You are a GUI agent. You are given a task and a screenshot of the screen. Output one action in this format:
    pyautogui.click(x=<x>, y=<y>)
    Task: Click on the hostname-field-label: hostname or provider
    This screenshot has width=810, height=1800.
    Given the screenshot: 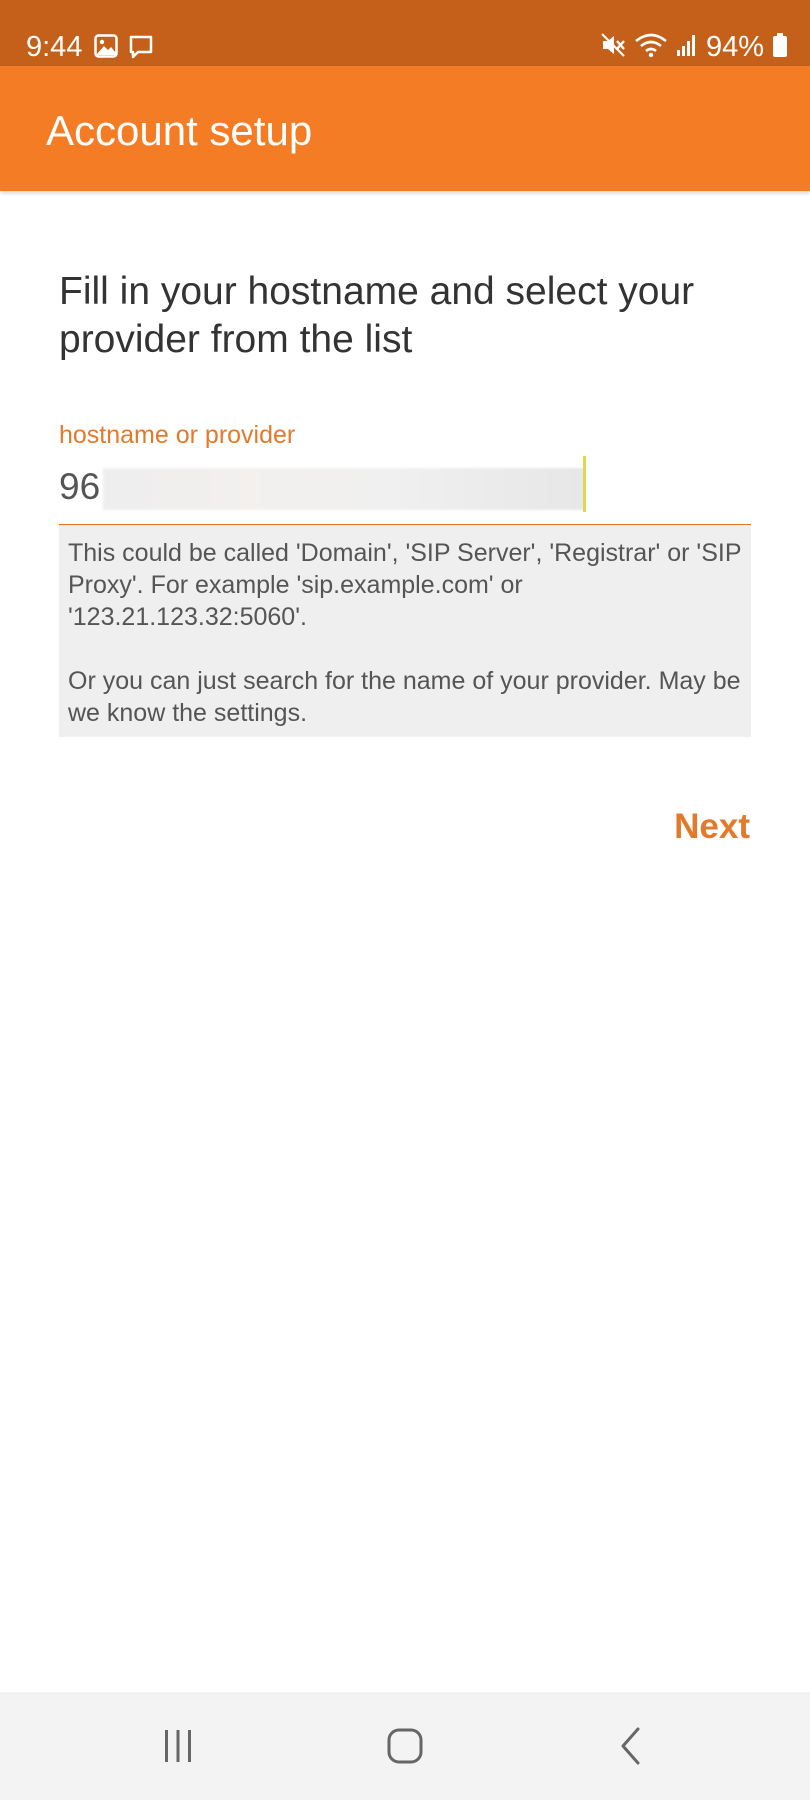 What is the action you would take?
    pyautogui.click(x=177, y=435)
    